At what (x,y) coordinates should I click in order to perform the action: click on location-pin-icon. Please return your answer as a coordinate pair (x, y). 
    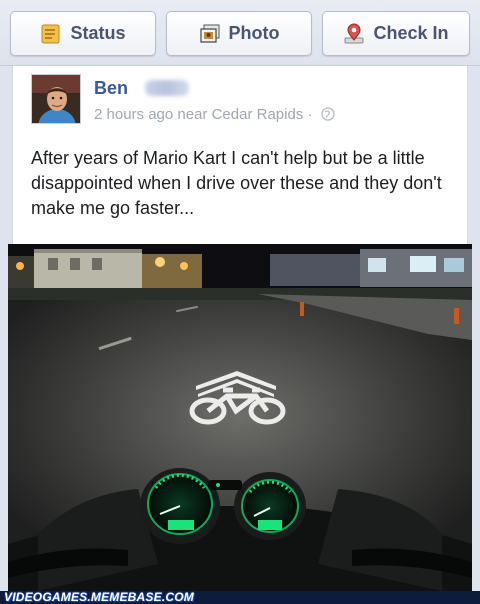
    Looking at the image, I should click on (354, 34).